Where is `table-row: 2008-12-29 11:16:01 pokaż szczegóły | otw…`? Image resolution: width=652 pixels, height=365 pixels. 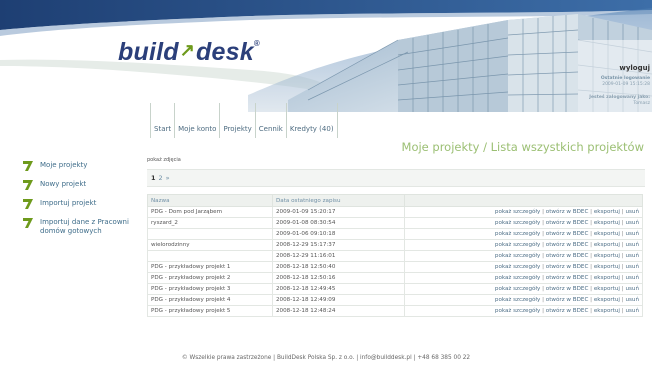 table-row: 2008-12-29 11:16:01 pokaż szczegóły | otw… is located at coordinates (395, 256).